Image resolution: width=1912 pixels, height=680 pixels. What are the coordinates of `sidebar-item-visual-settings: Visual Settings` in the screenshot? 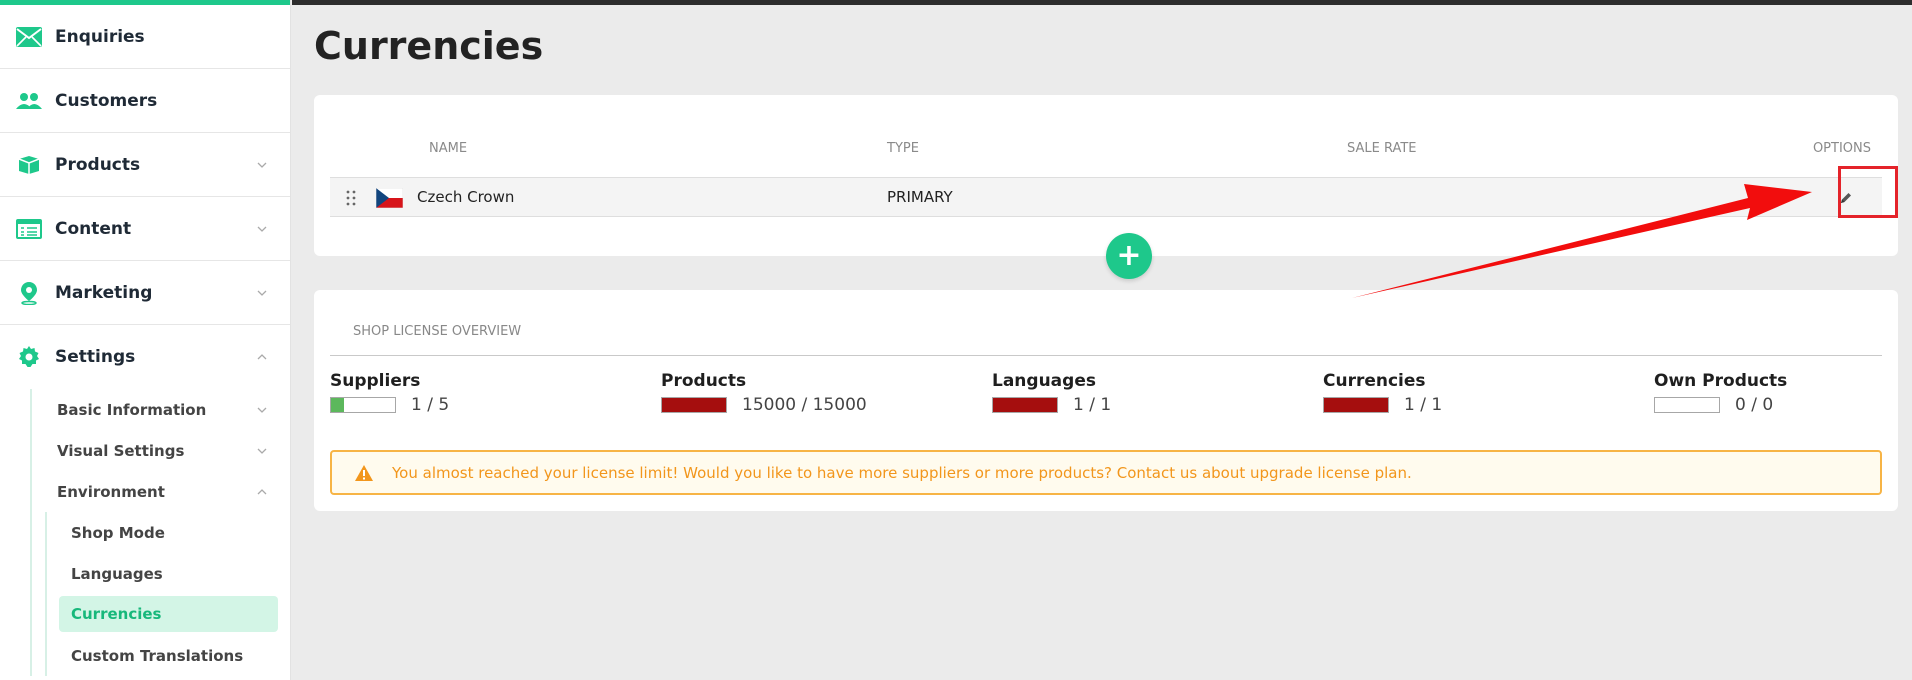 It's located at (145, 450).